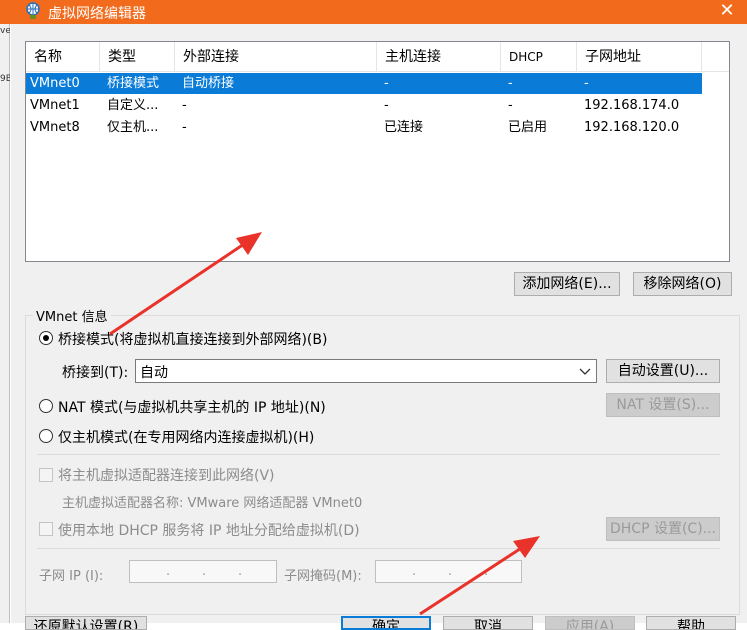 This screenshot has width=747, height=630. I want to click on subnet-mask-input: . . ., so click(448, 571).